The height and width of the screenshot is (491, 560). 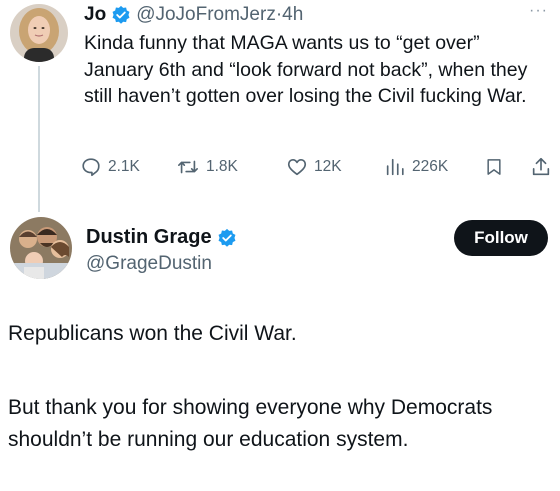 I want to click on bookmark-button, so click(x=497, y=167).